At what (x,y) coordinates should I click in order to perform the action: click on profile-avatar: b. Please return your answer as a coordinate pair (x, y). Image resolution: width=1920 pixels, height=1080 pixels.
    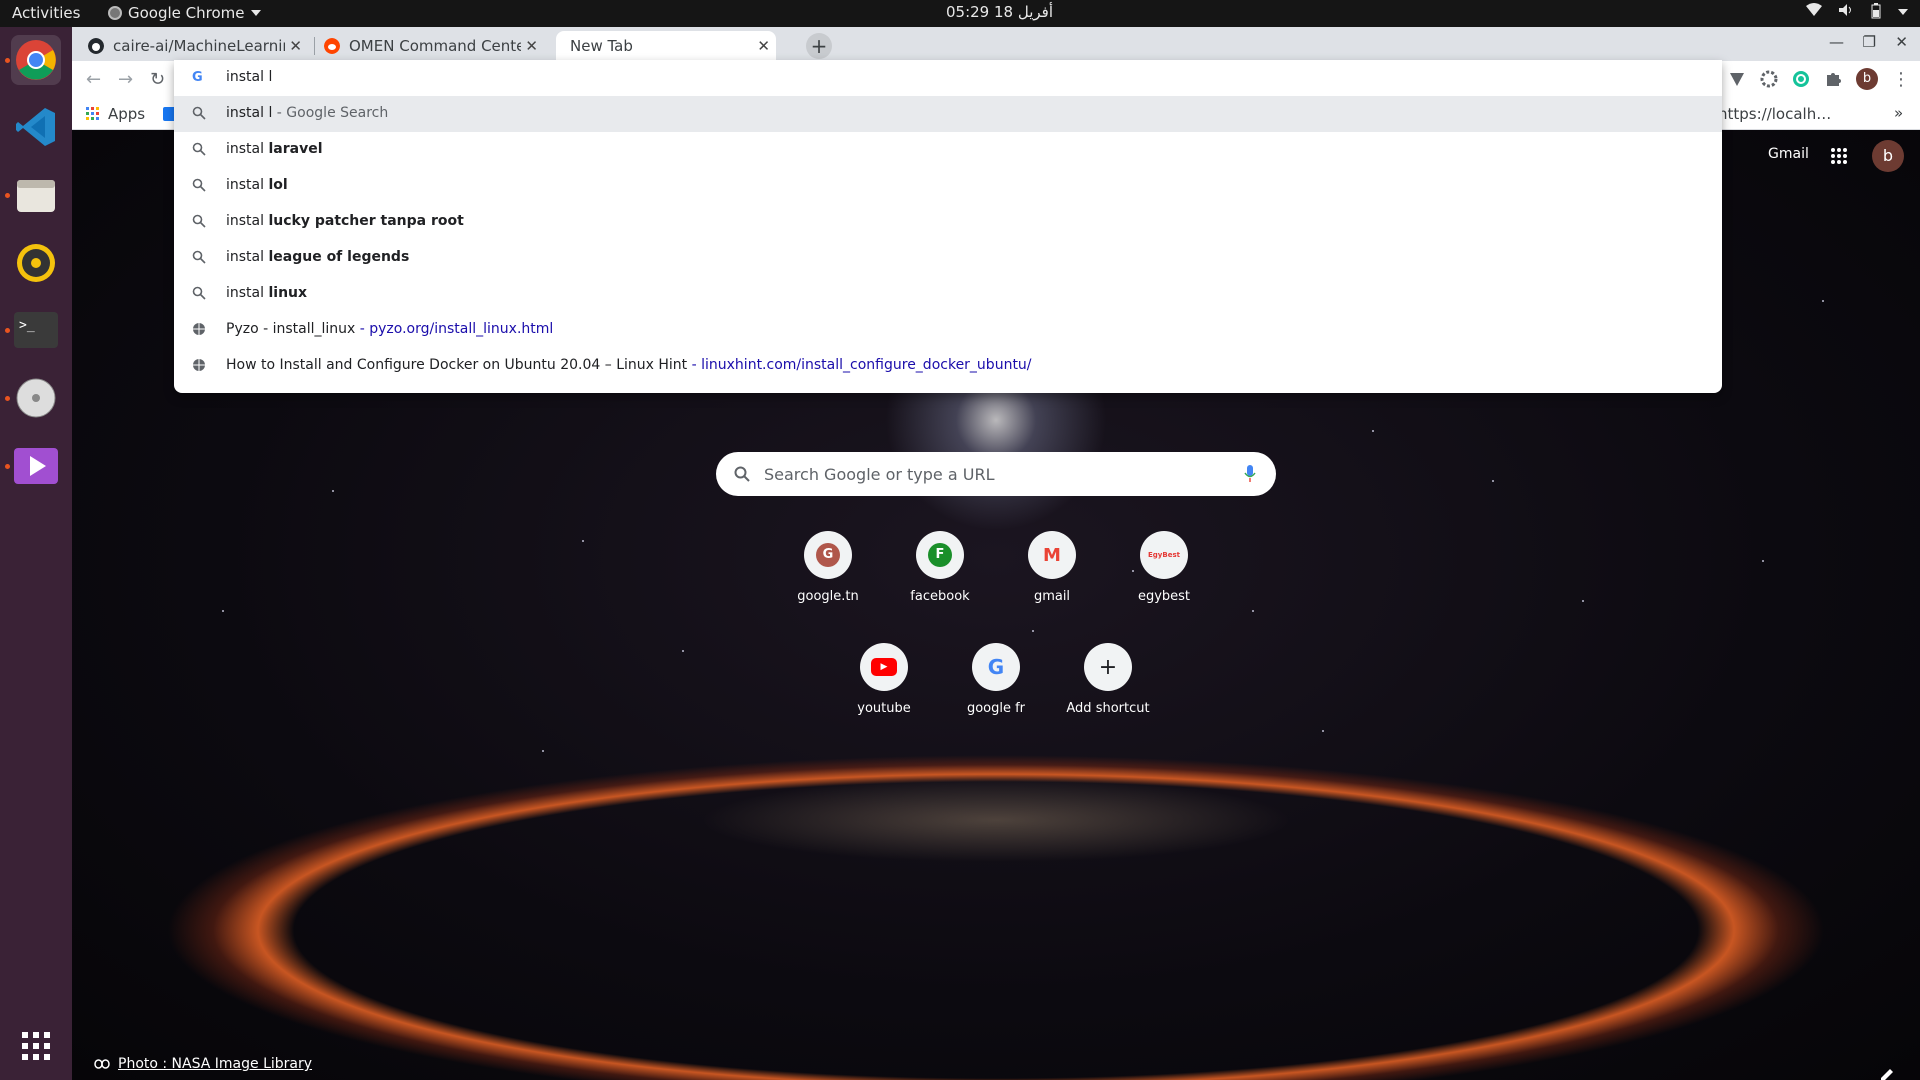
    Looking at the image, I should click on (1867, 79).